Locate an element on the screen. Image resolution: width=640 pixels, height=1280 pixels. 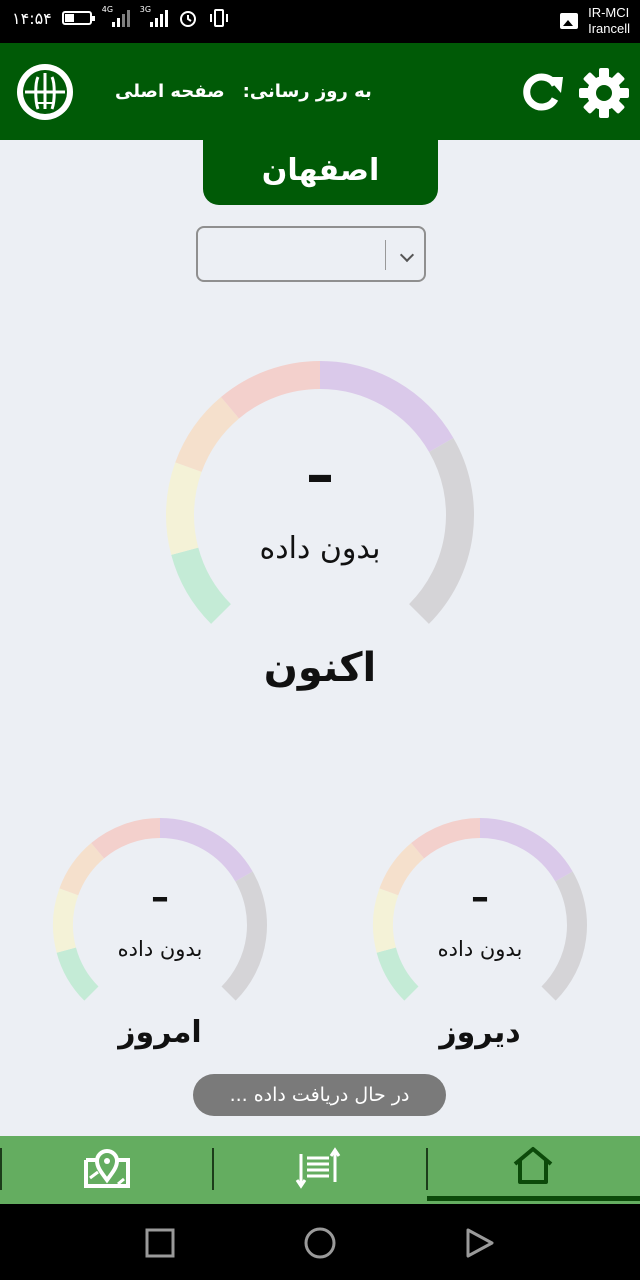
home-icon is located at coordinates (533, 1165).